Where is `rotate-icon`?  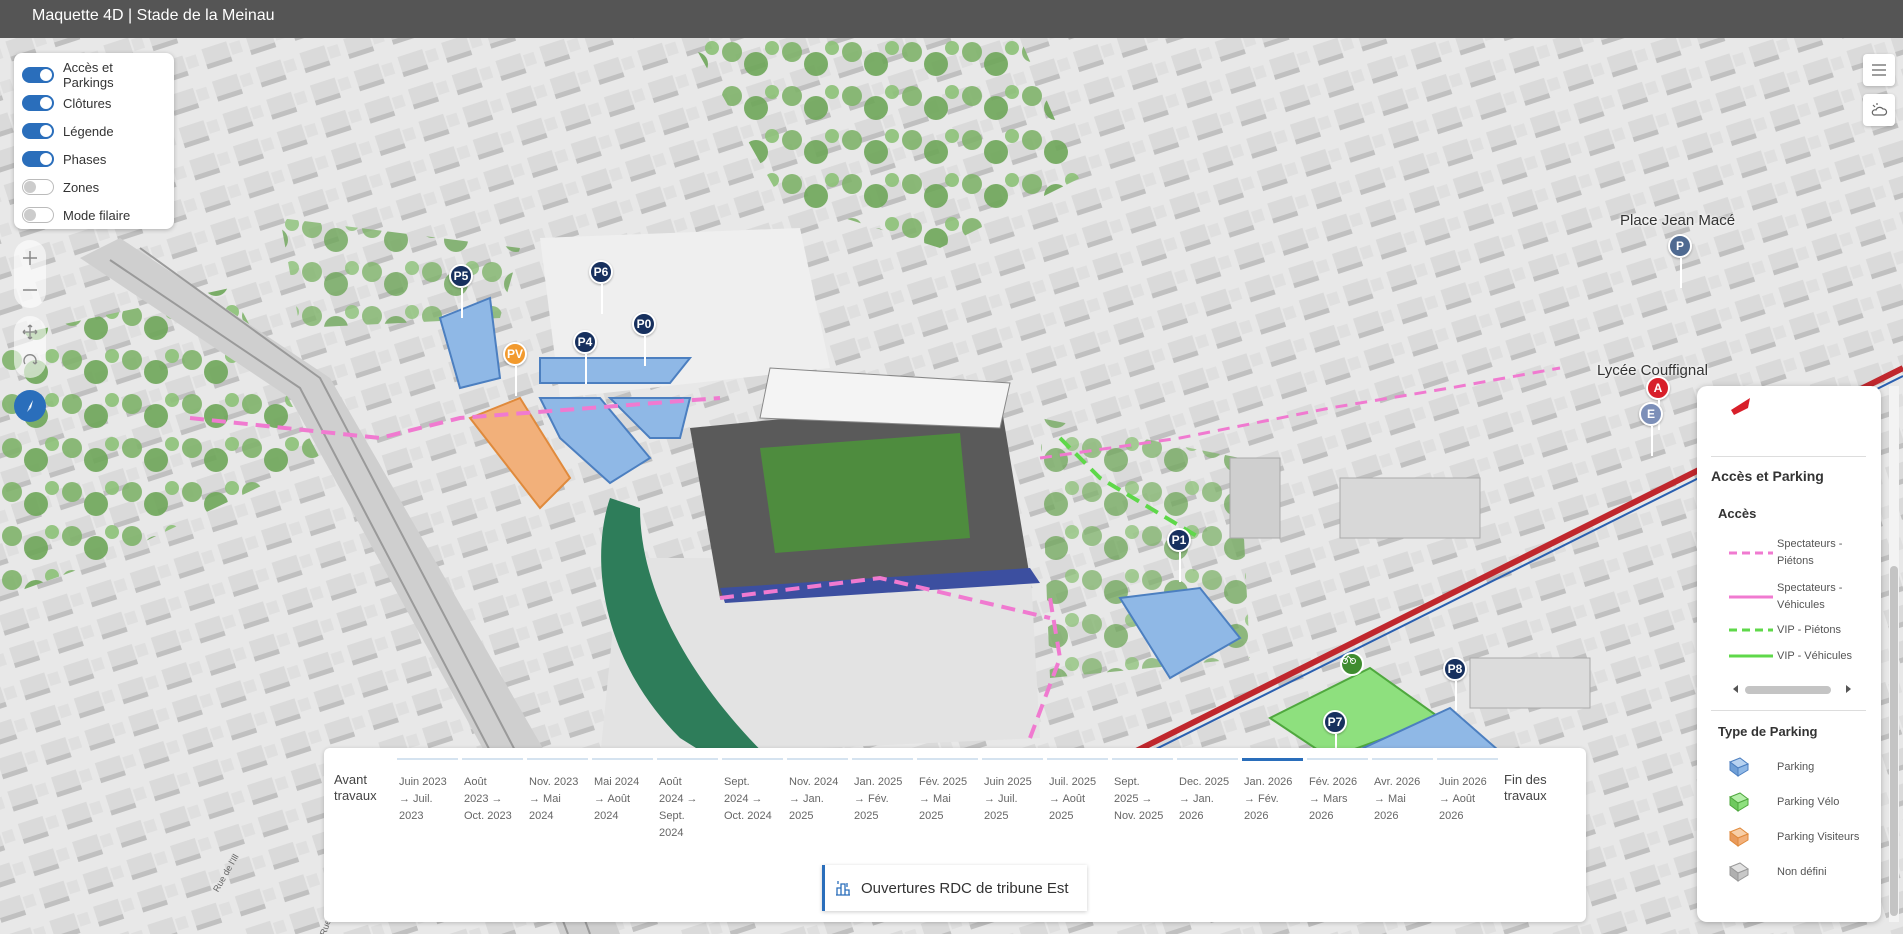
rotate-icon is located at coordinates (30, 359).